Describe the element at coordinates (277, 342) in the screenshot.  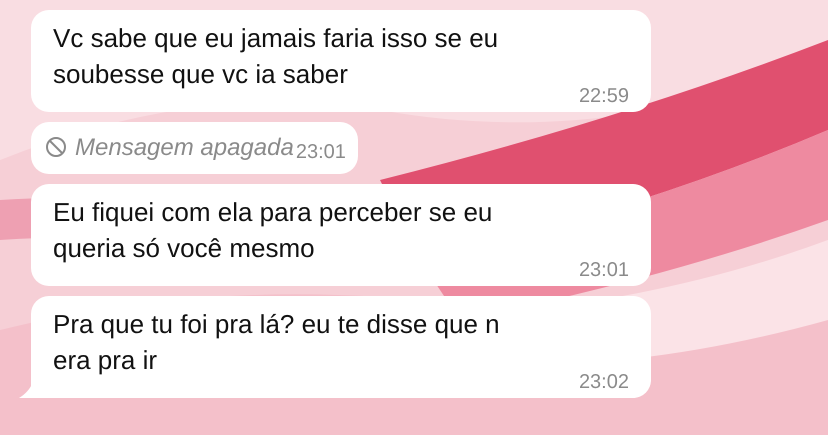
I see `message-text: Pra que tu foi pra lá? eu te disse que n era pra ir` at that location.